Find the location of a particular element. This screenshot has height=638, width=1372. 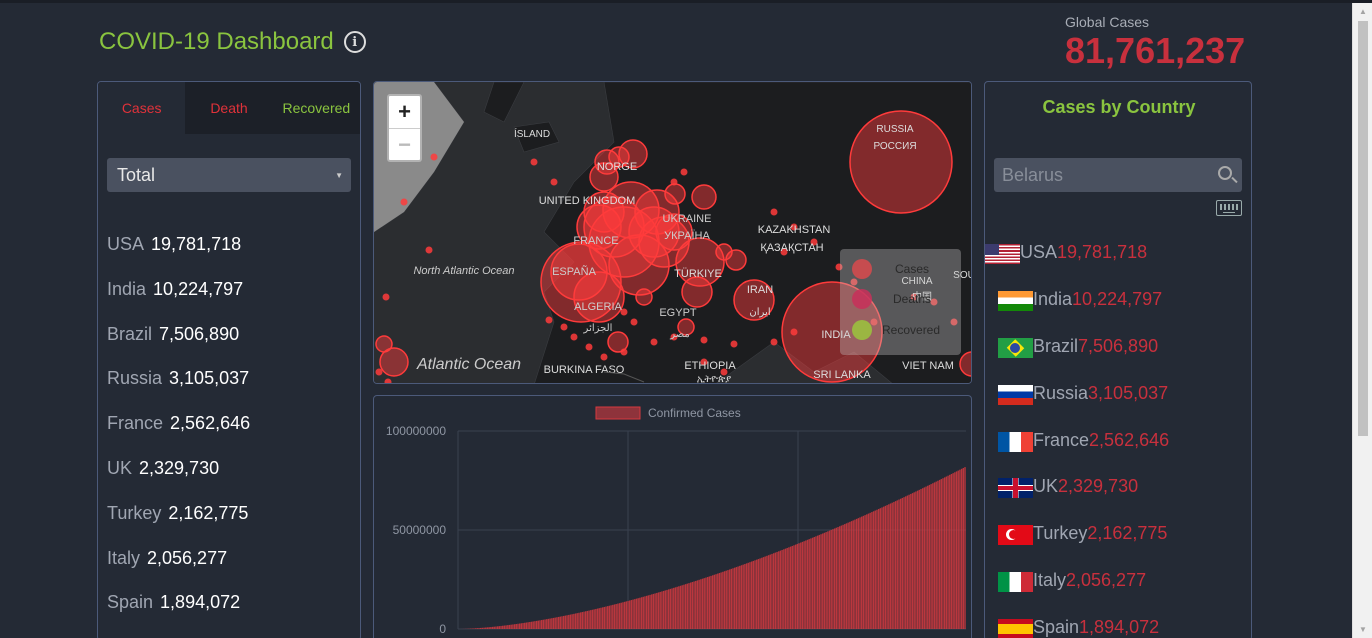

chevron-down-icon: ▼ is located at coordinates (339, 175).